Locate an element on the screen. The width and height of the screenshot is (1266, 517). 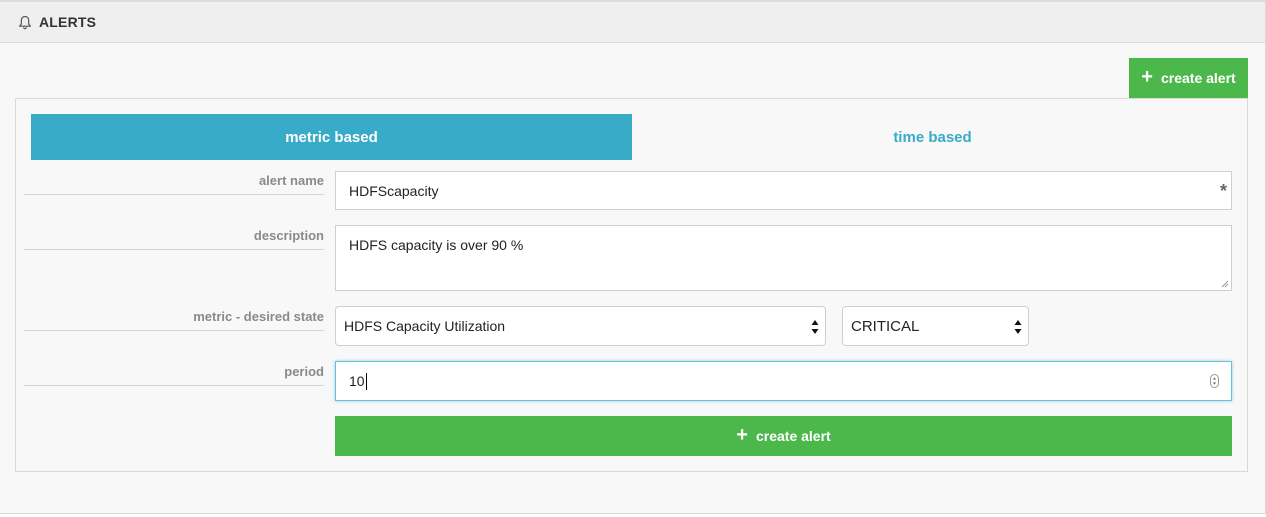
state-select-value: CRITICAL is located at coordinates (885, 326).